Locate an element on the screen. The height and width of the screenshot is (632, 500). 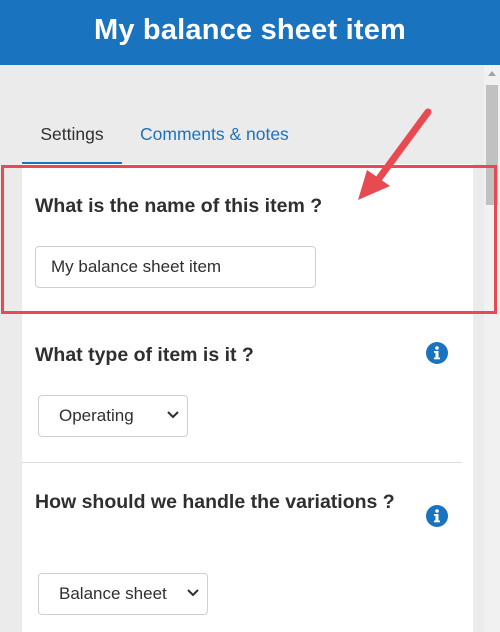
item-name-question: What is the name of this item ? is located at coordinates (179, 206).